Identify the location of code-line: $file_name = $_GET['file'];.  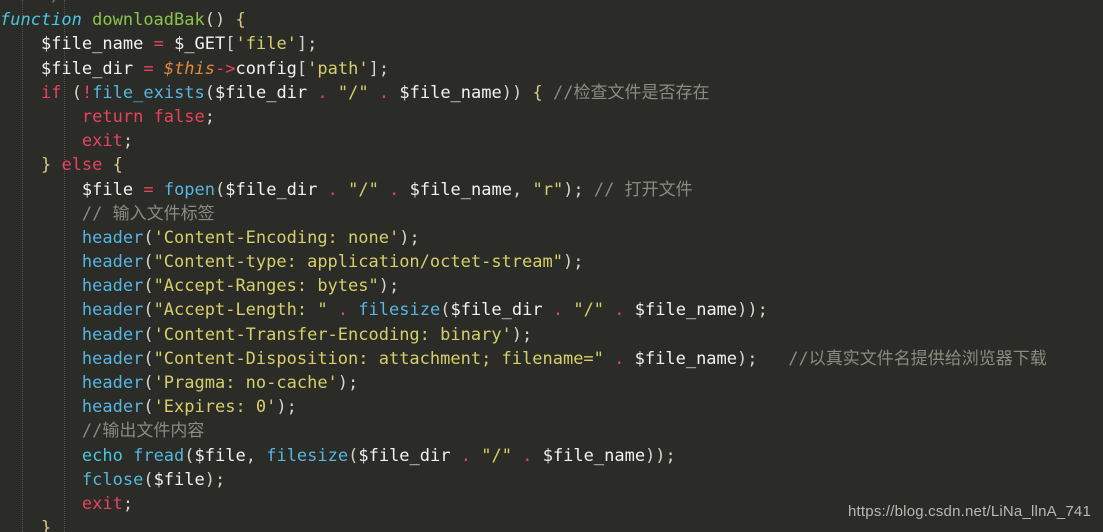
(179, 44).